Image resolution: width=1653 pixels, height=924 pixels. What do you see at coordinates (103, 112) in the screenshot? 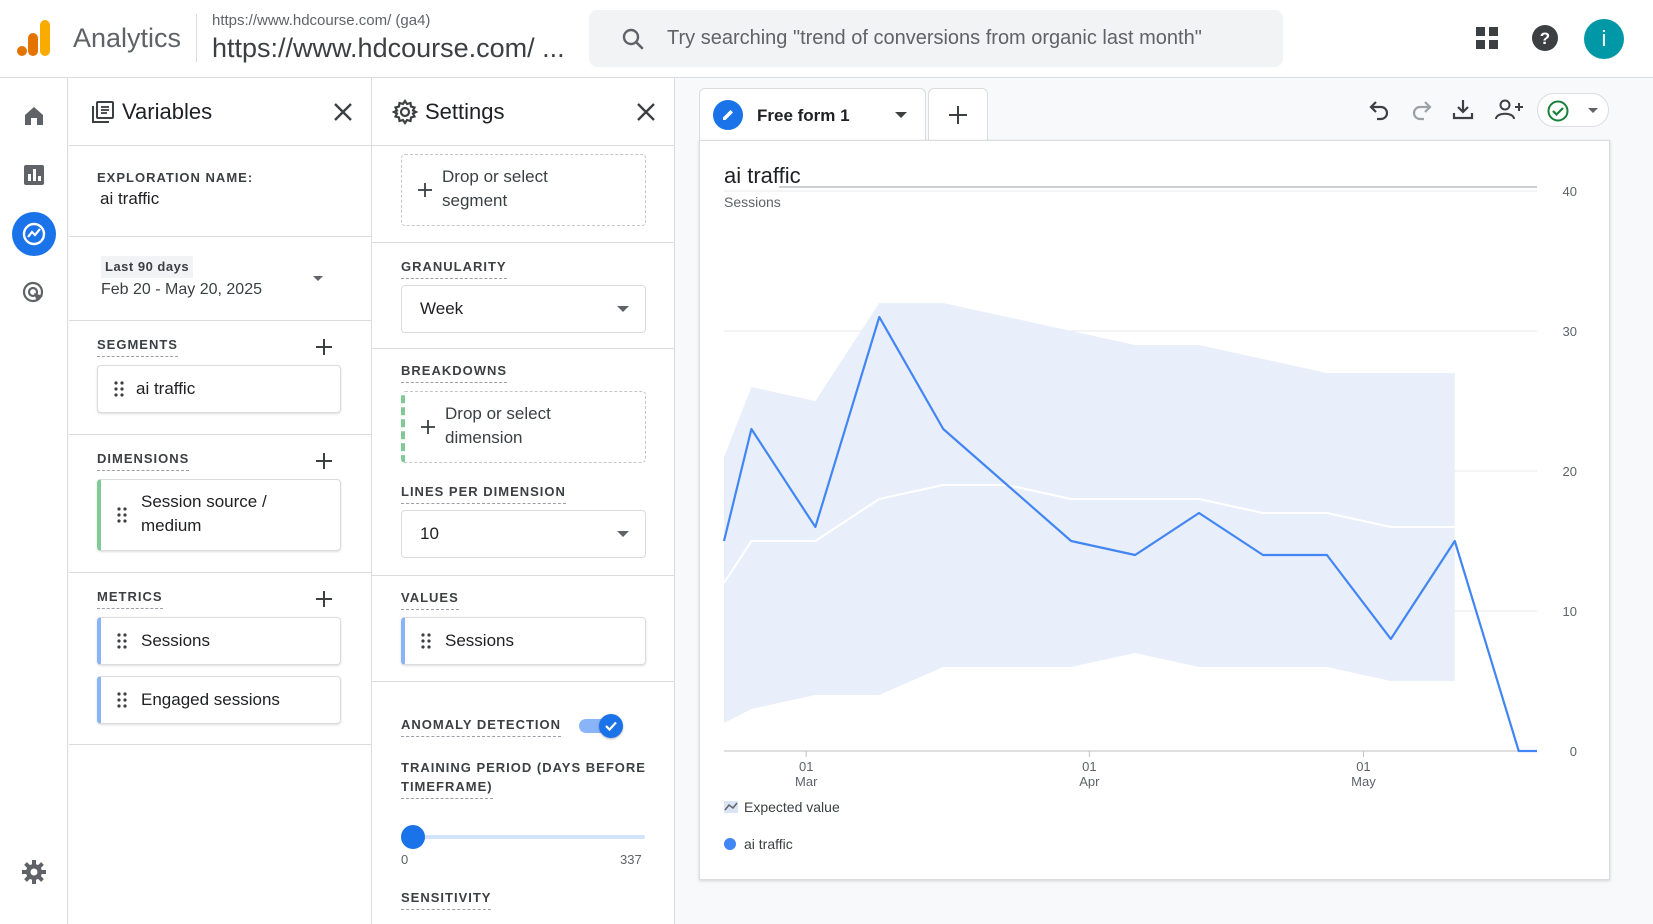
I see `variables-icon` at bounding box center [103, 112].